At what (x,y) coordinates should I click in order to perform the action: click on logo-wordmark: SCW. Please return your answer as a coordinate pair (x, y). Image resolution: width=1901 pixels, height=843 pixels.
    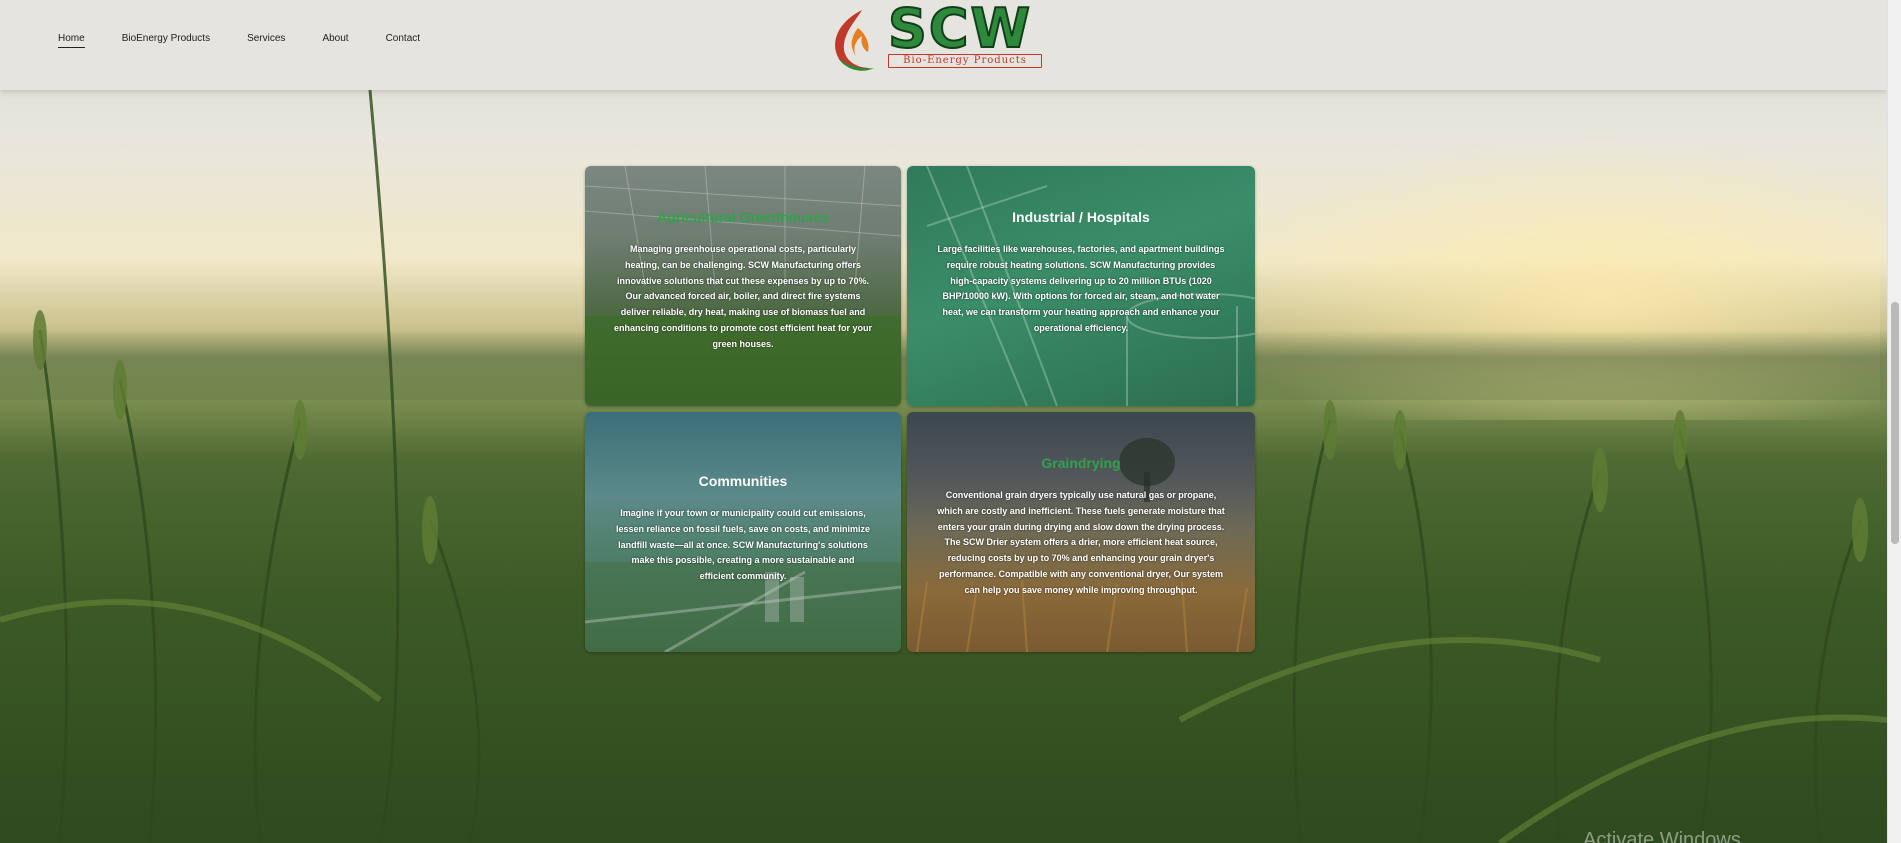
    Looking at the image, I should click on (960, 30).